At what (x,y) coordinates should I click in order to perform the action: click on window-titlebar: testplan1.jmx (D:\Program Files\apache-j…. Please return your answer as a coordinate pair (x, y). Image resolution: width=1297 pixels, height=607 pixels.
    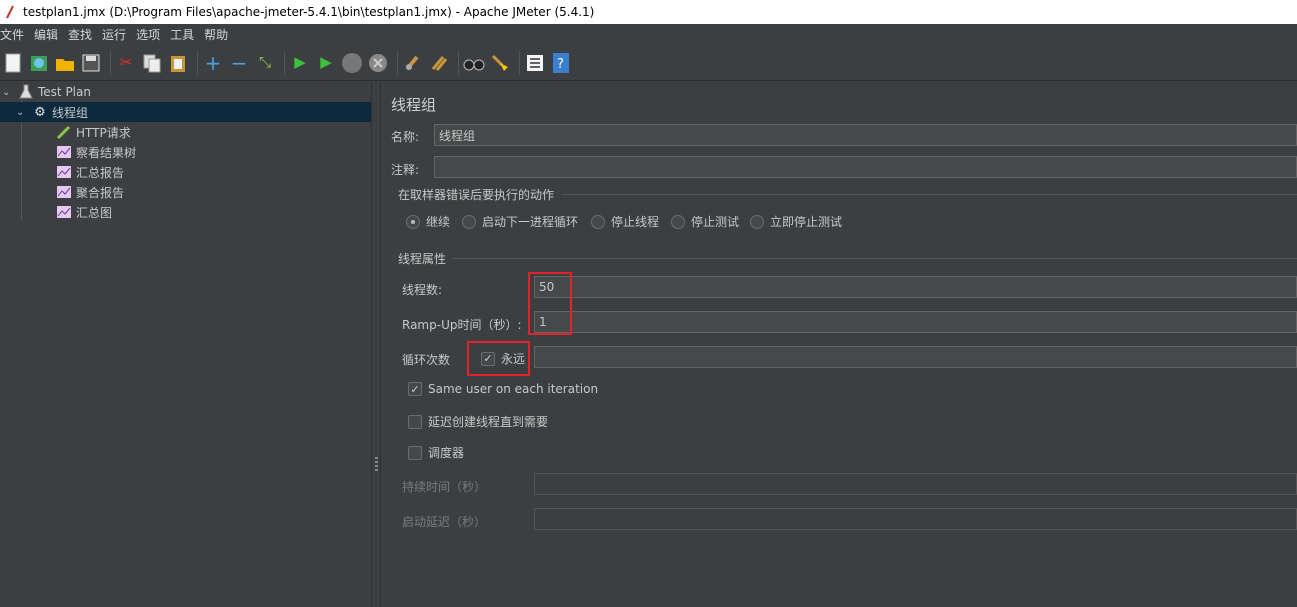
    Looking at the image, I should click on (648, 12).